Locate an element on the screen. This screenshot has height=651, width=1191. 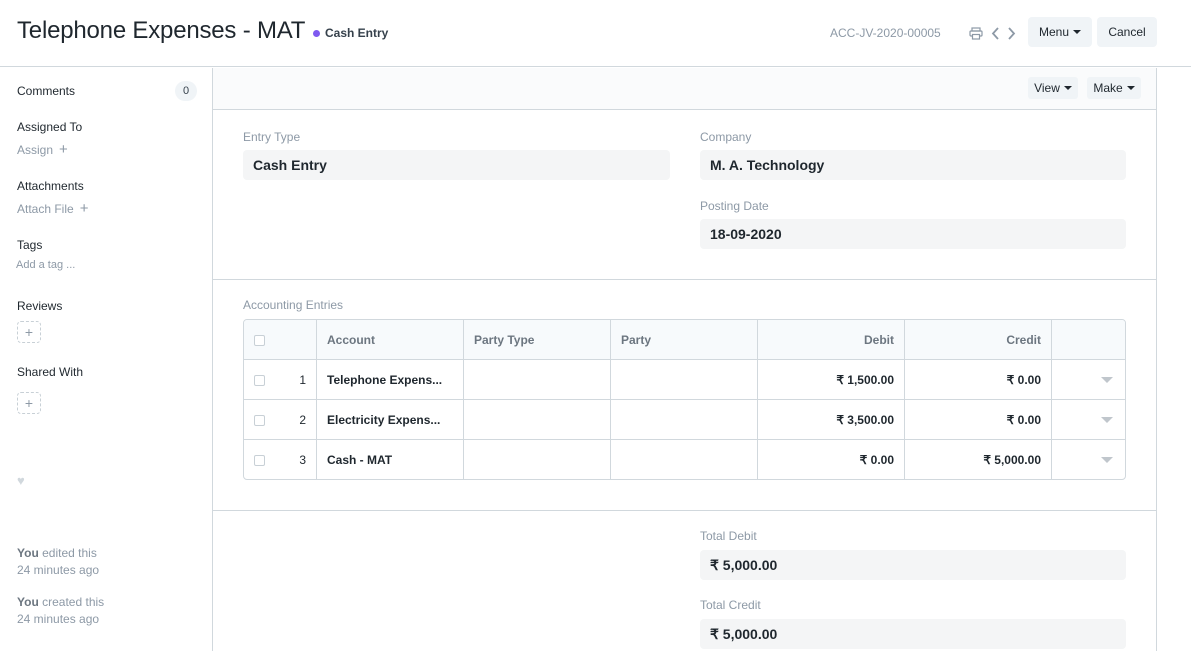
status-indicator: Cash Entry is located at coordinates (350, 33).